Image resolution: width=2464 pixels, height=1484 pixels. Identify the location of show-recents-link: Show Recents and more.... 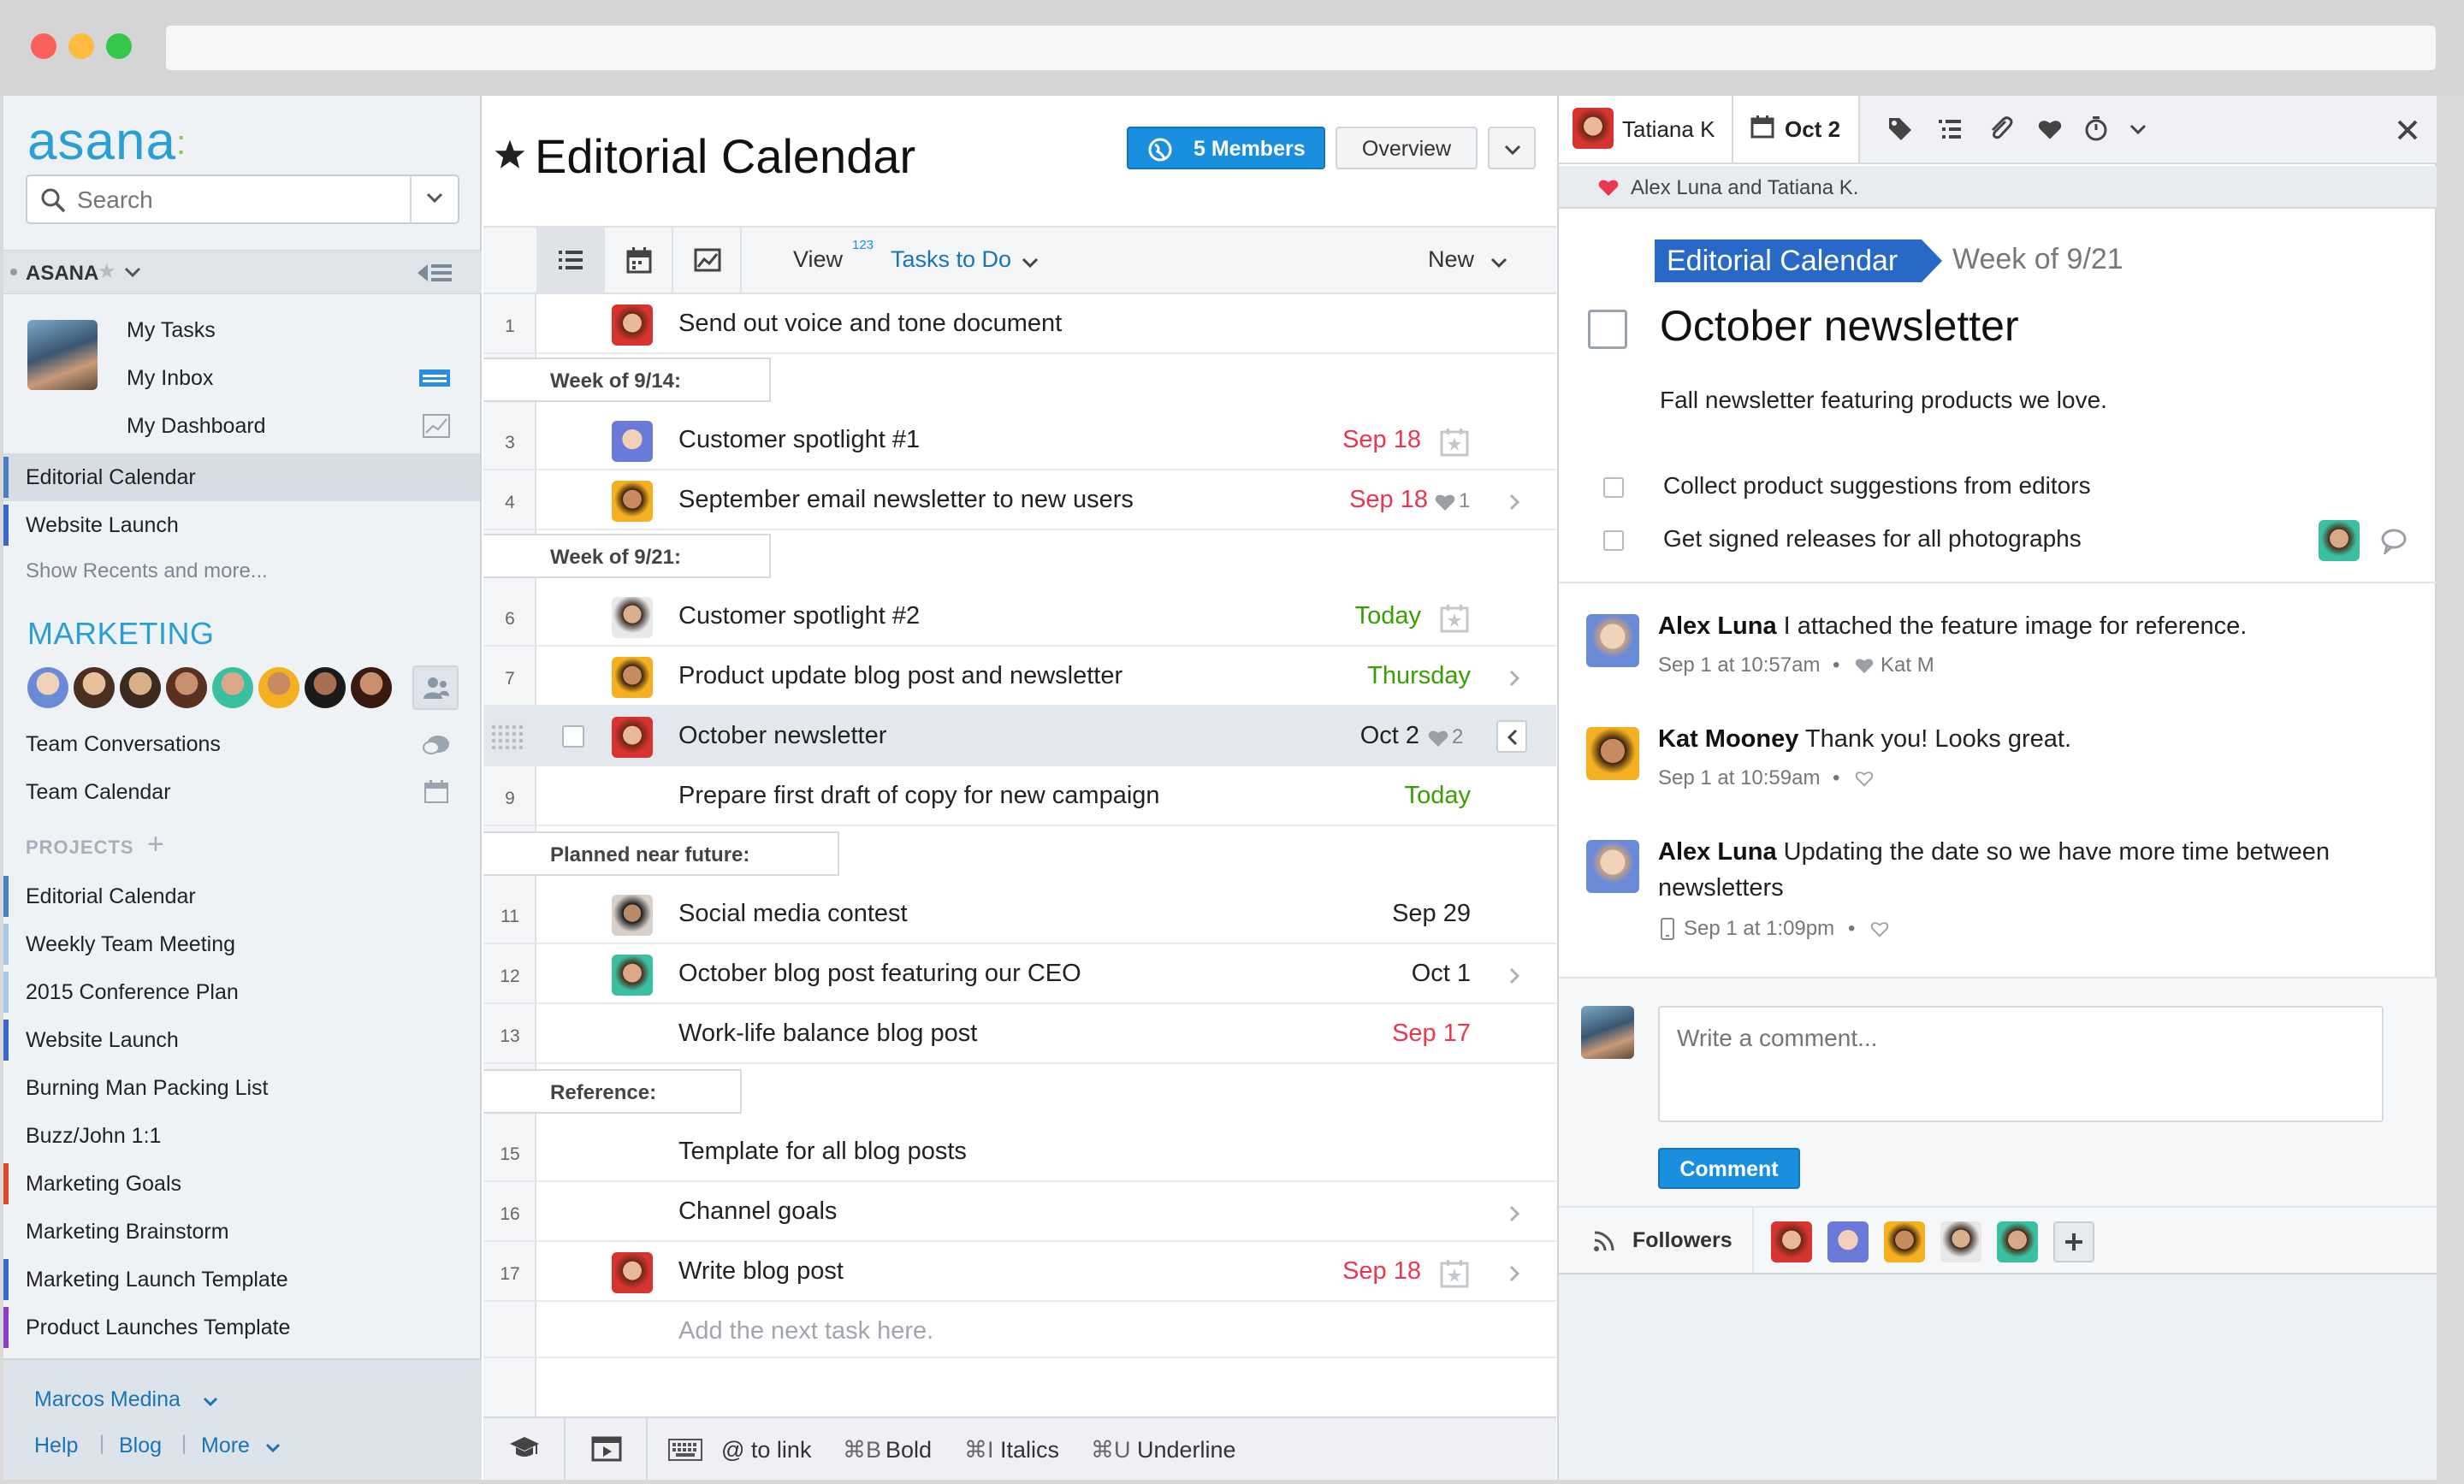
(147, 571).